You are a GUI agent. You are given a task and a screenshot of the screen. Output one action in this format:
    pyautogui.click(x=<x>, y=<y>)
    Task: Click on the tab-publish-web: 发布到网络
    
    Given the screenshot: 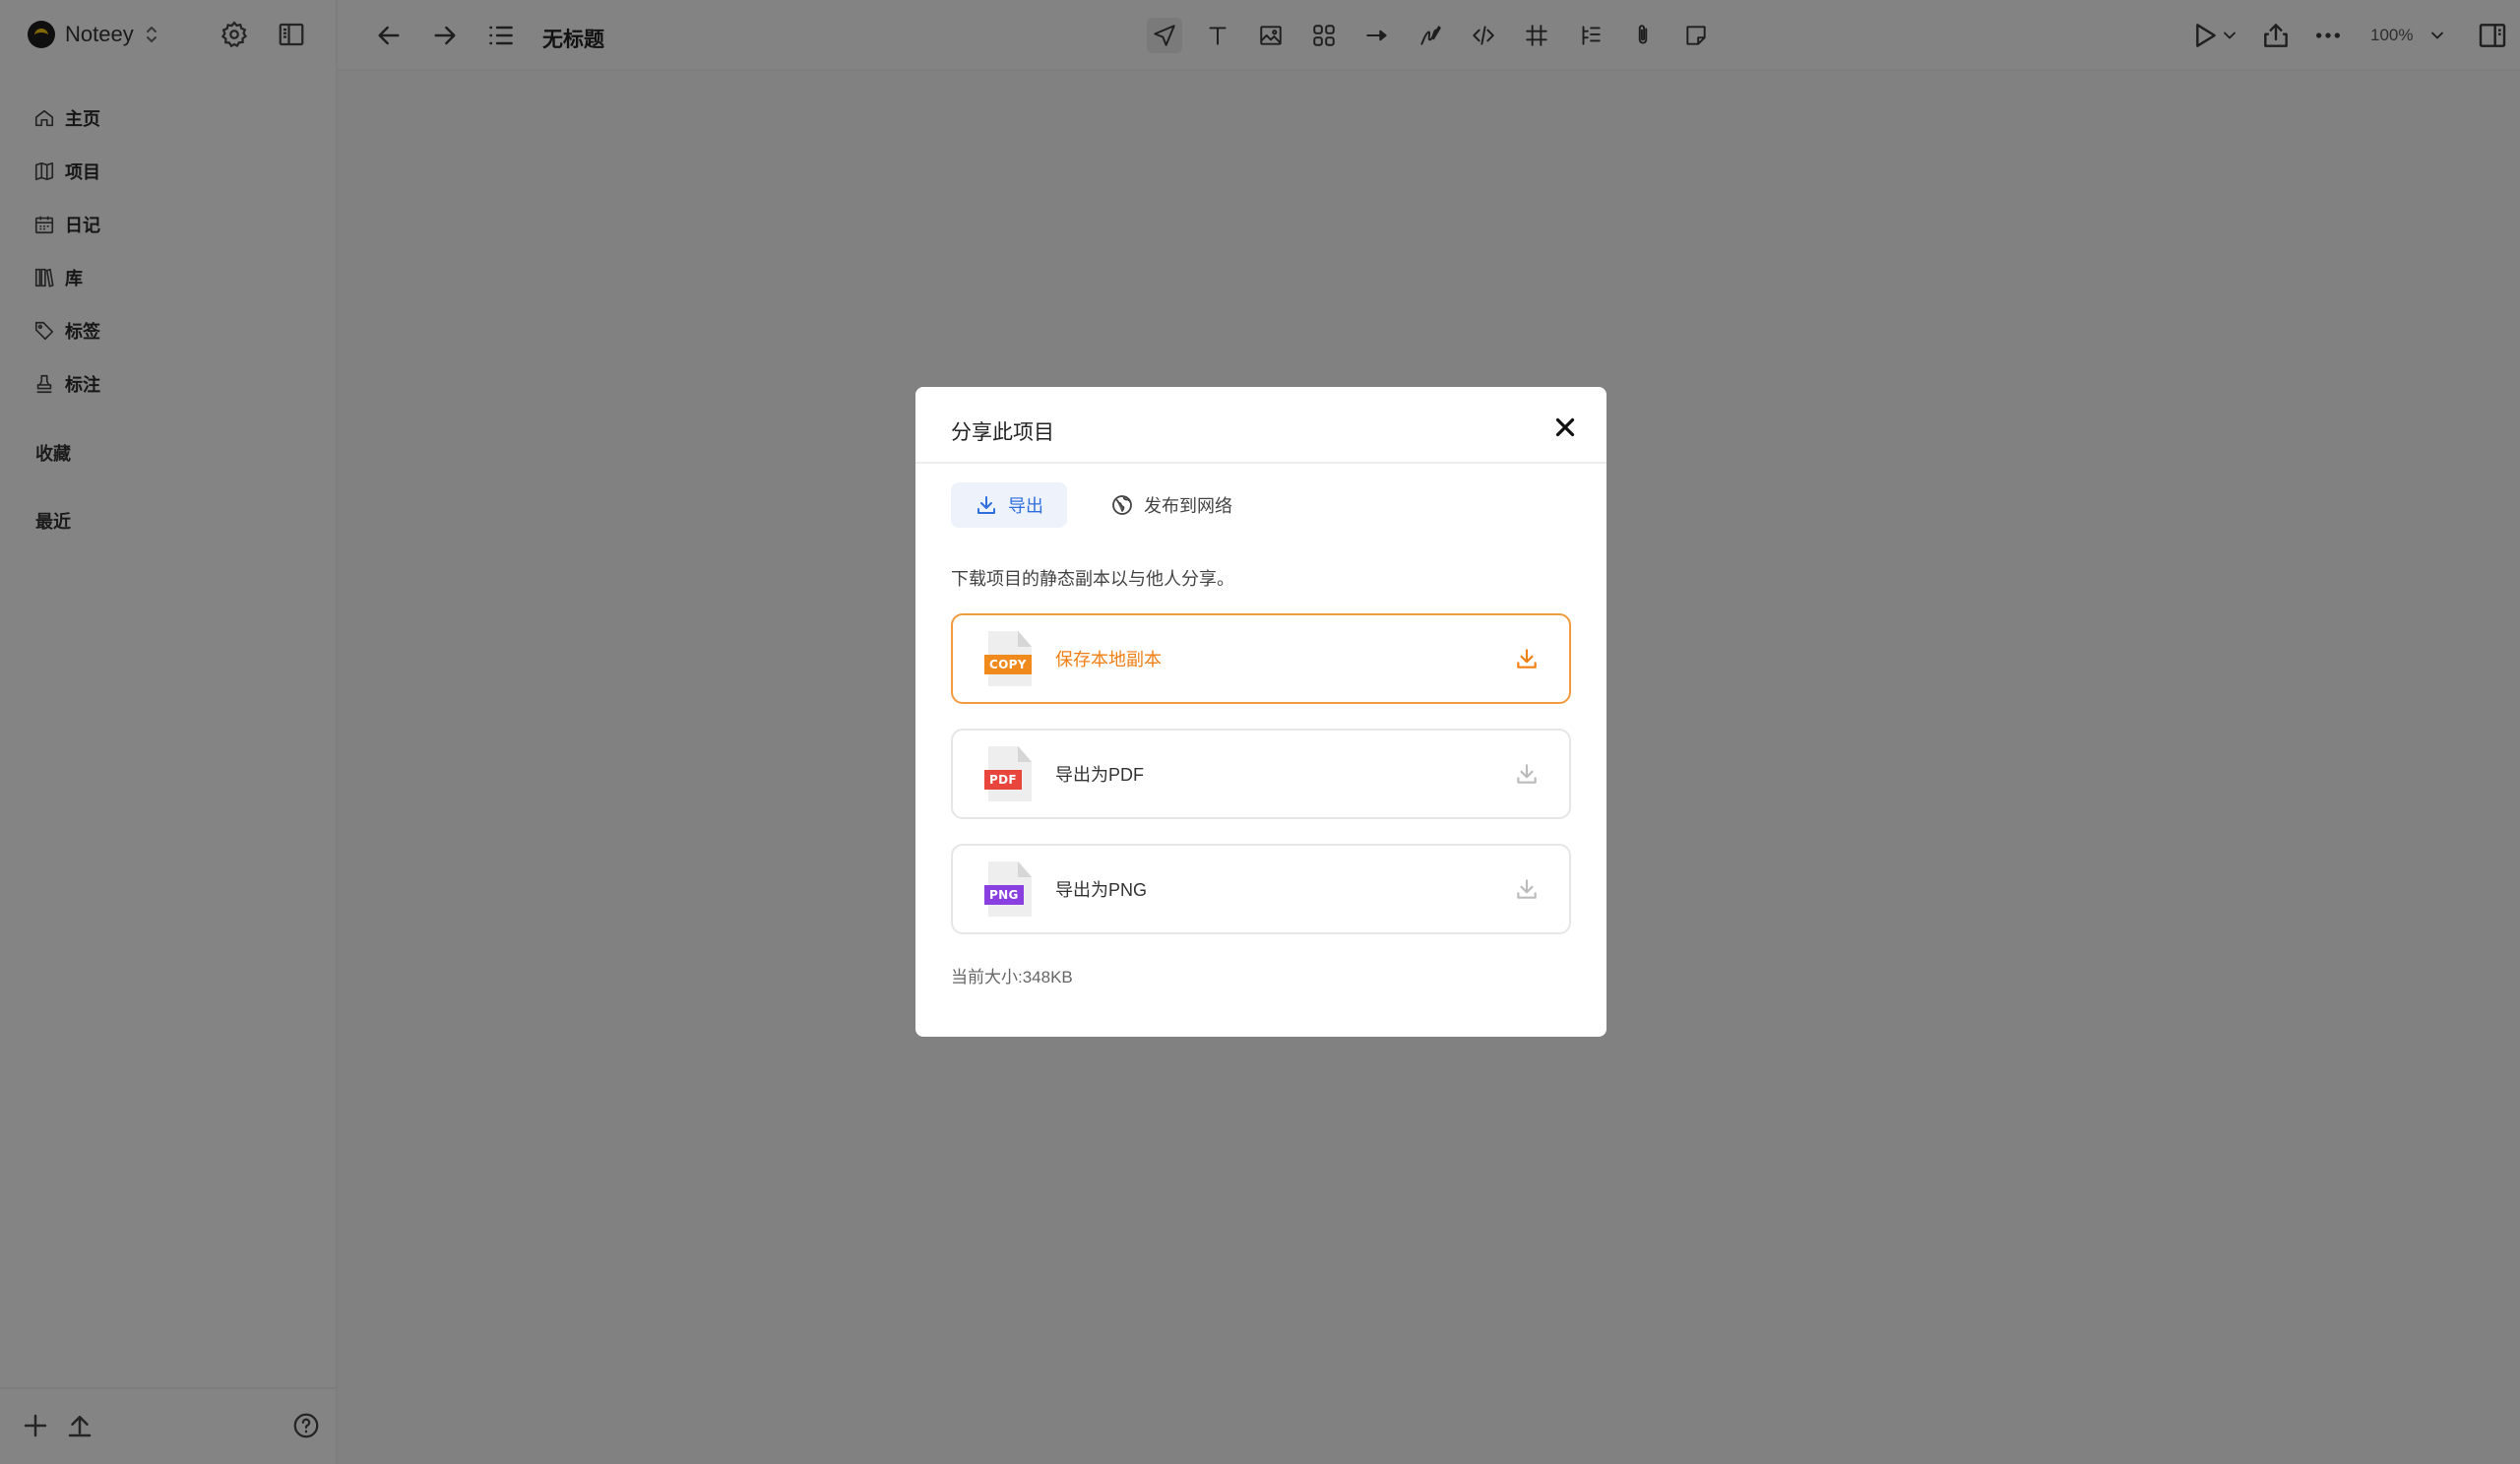 What is the action you would take?
    pyautogui.click(x=1171, y=505)
    